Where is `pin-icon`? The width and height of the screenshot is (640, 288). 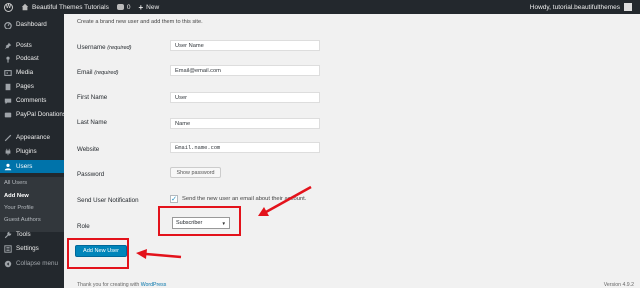
pin-icon is located at coordinates (8, 45).